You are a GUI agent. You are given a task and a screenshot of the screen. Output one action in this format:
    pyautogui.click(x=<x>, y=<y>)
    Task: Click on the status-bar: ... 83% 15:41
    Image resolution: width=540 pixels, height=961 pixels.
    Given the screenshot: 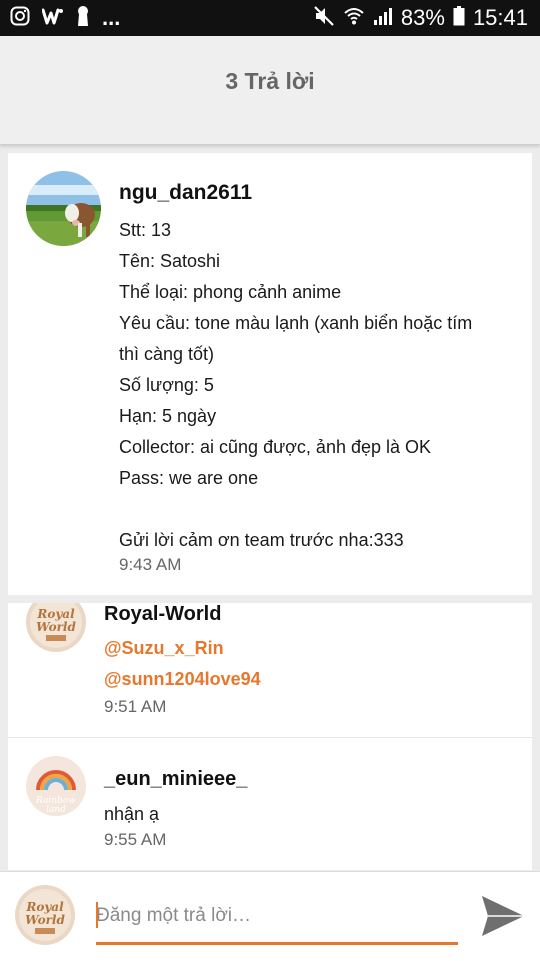 What is the action you would take?
    pyautogui.click(x=270, y=18)
    